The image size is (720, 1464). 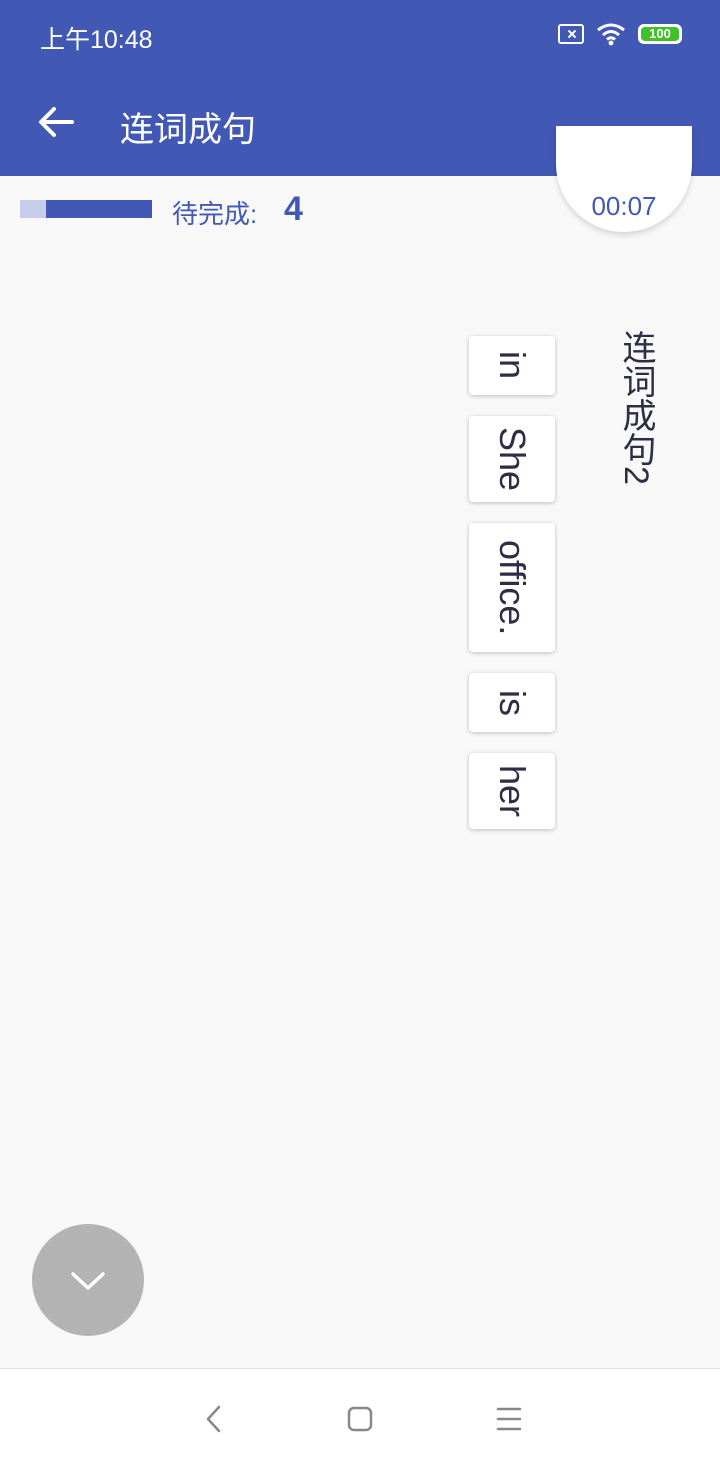 I want to click on word-text: She, so click(x=512, y=459).